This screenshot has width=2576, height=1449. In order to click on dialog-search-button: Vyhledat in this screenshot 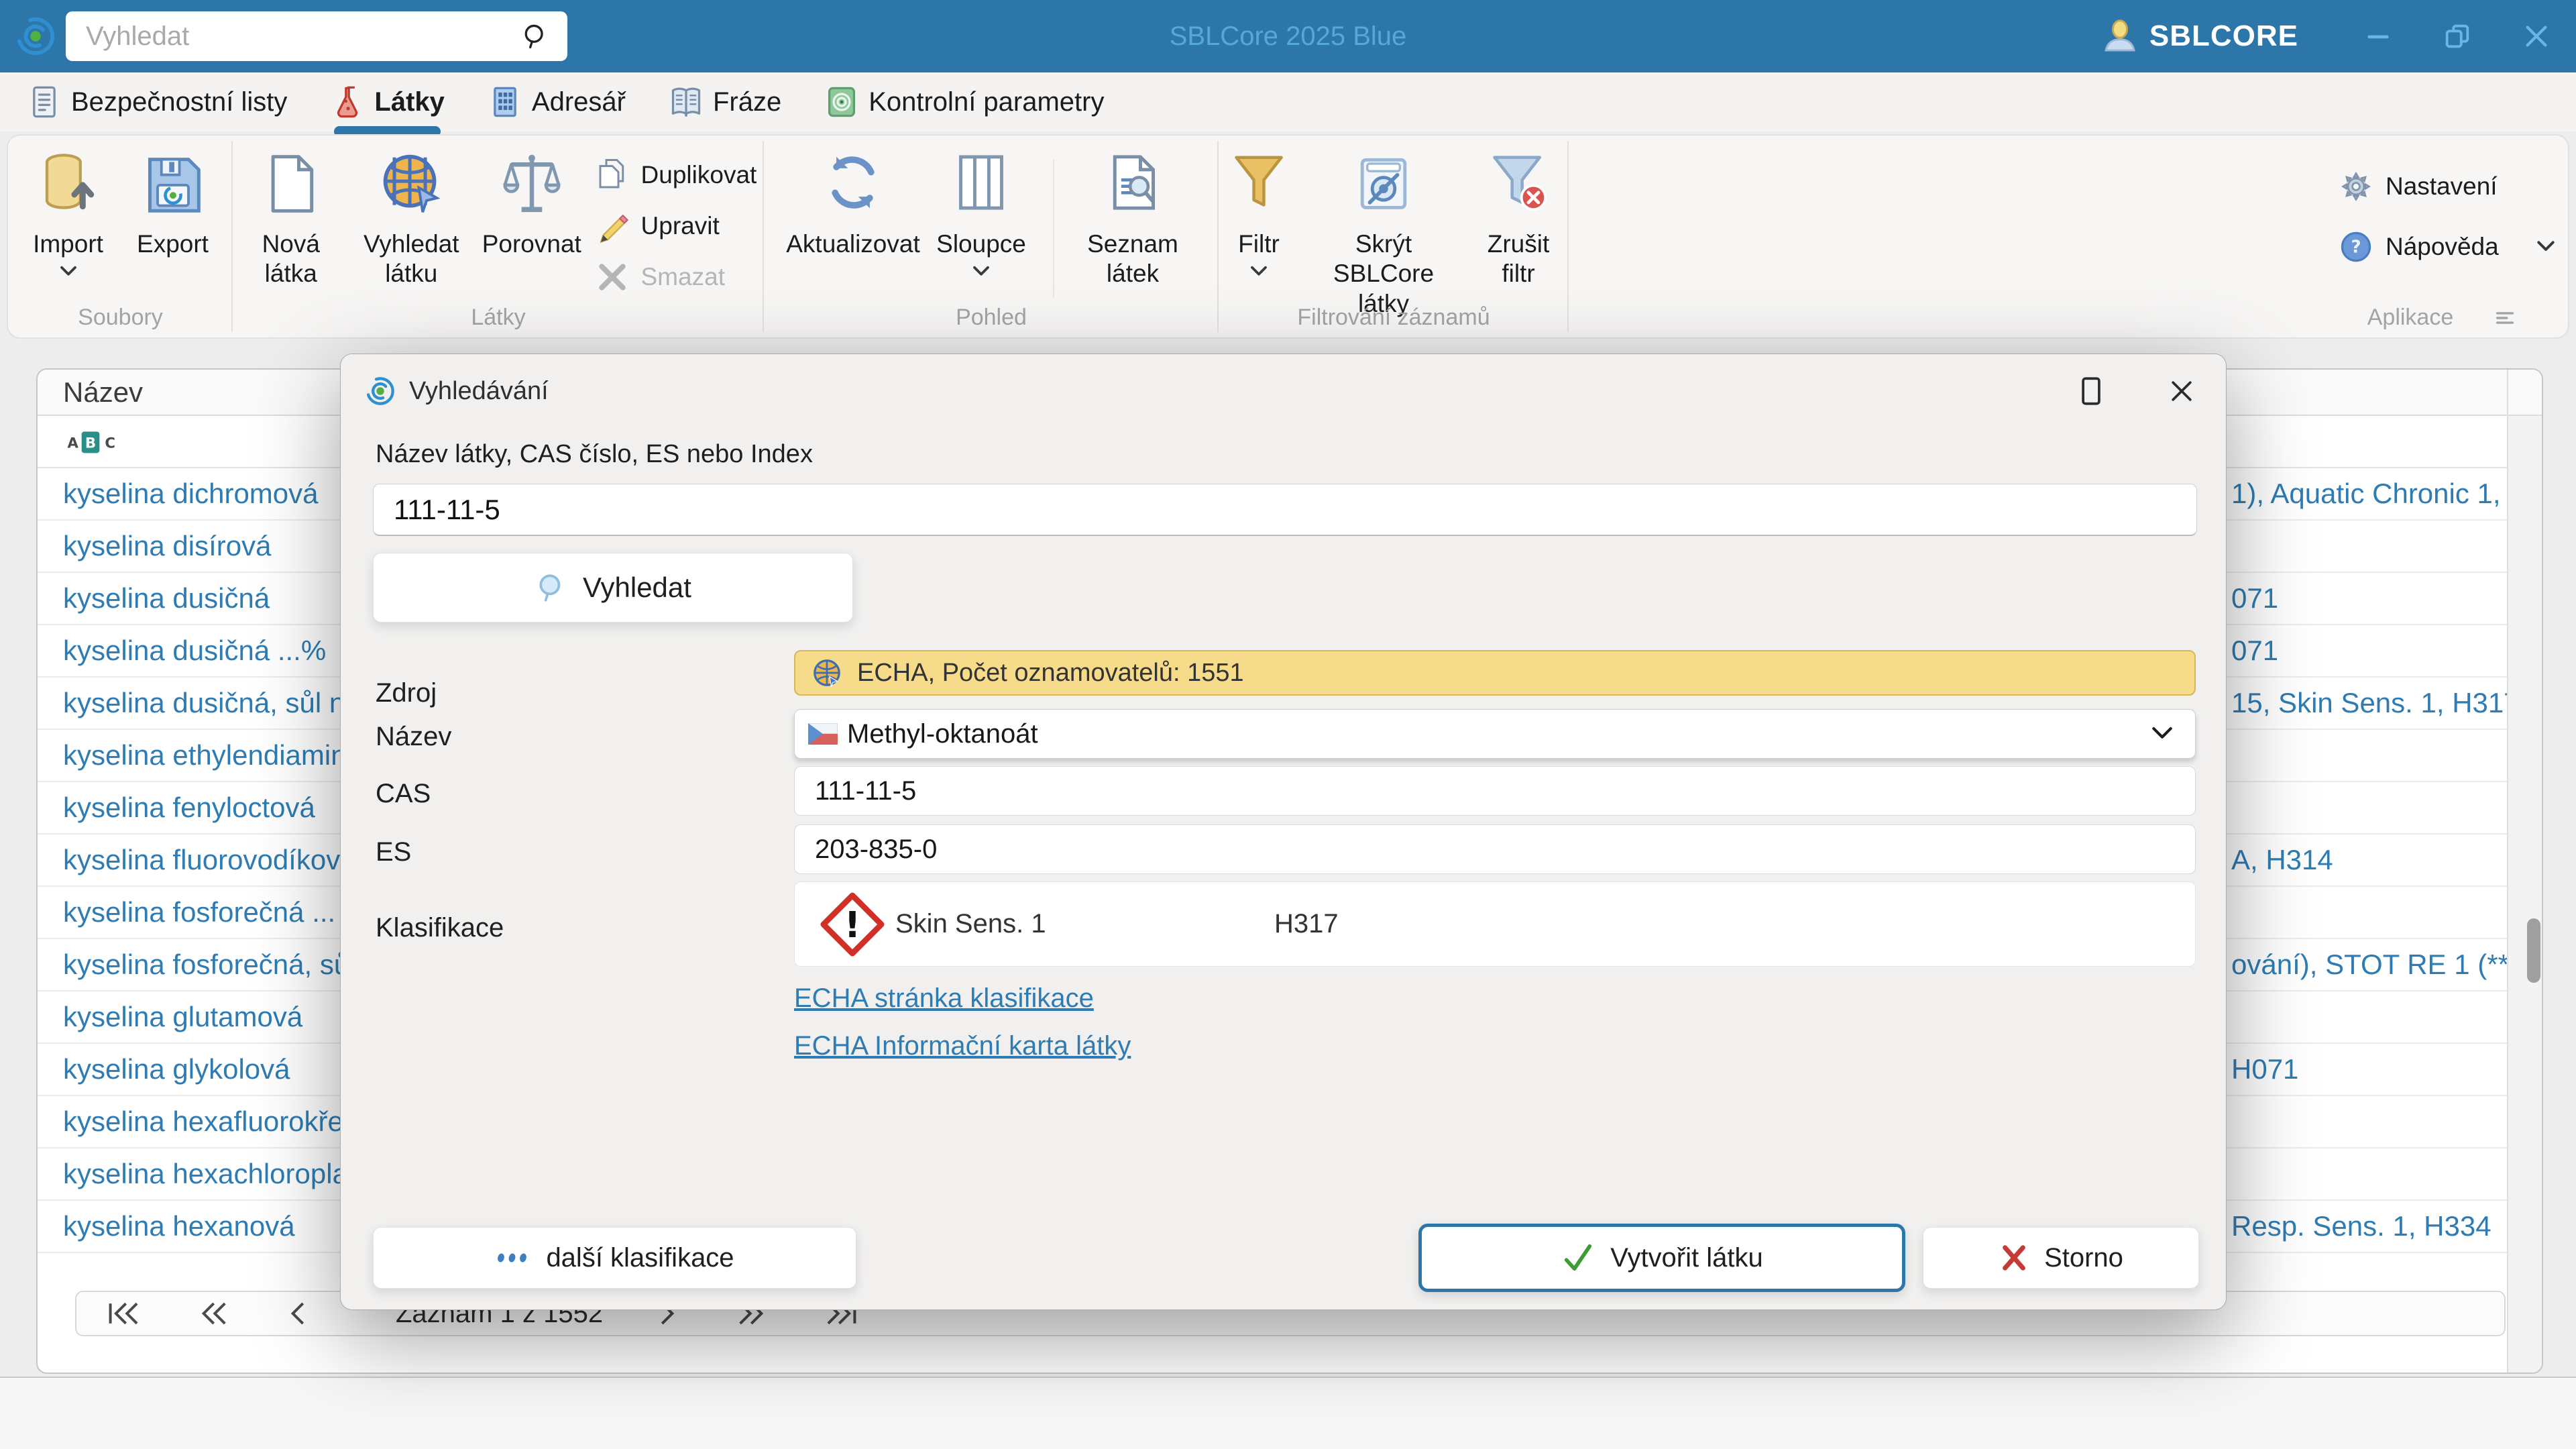, I will do `click(613, 588)`.